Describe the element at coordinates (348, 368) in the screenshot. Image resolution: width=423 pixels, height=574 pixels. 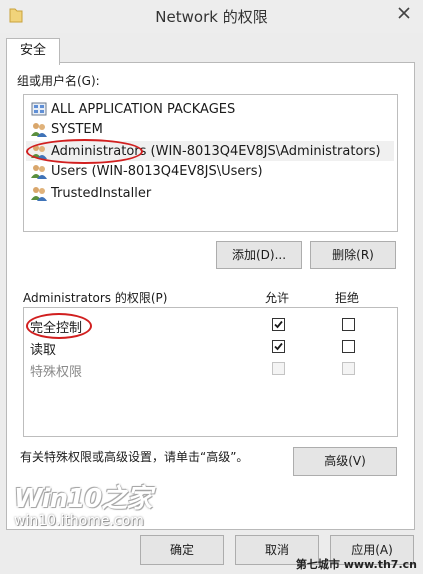
I see `deny-checkbox-special` at that location.